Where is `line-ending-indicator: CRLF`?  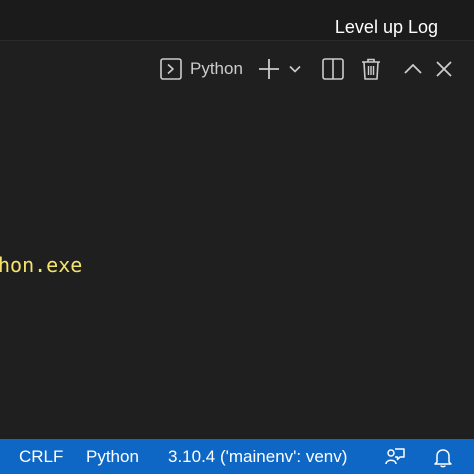
line-ending-indicator: CRLF is located at coordinates (41, 456).